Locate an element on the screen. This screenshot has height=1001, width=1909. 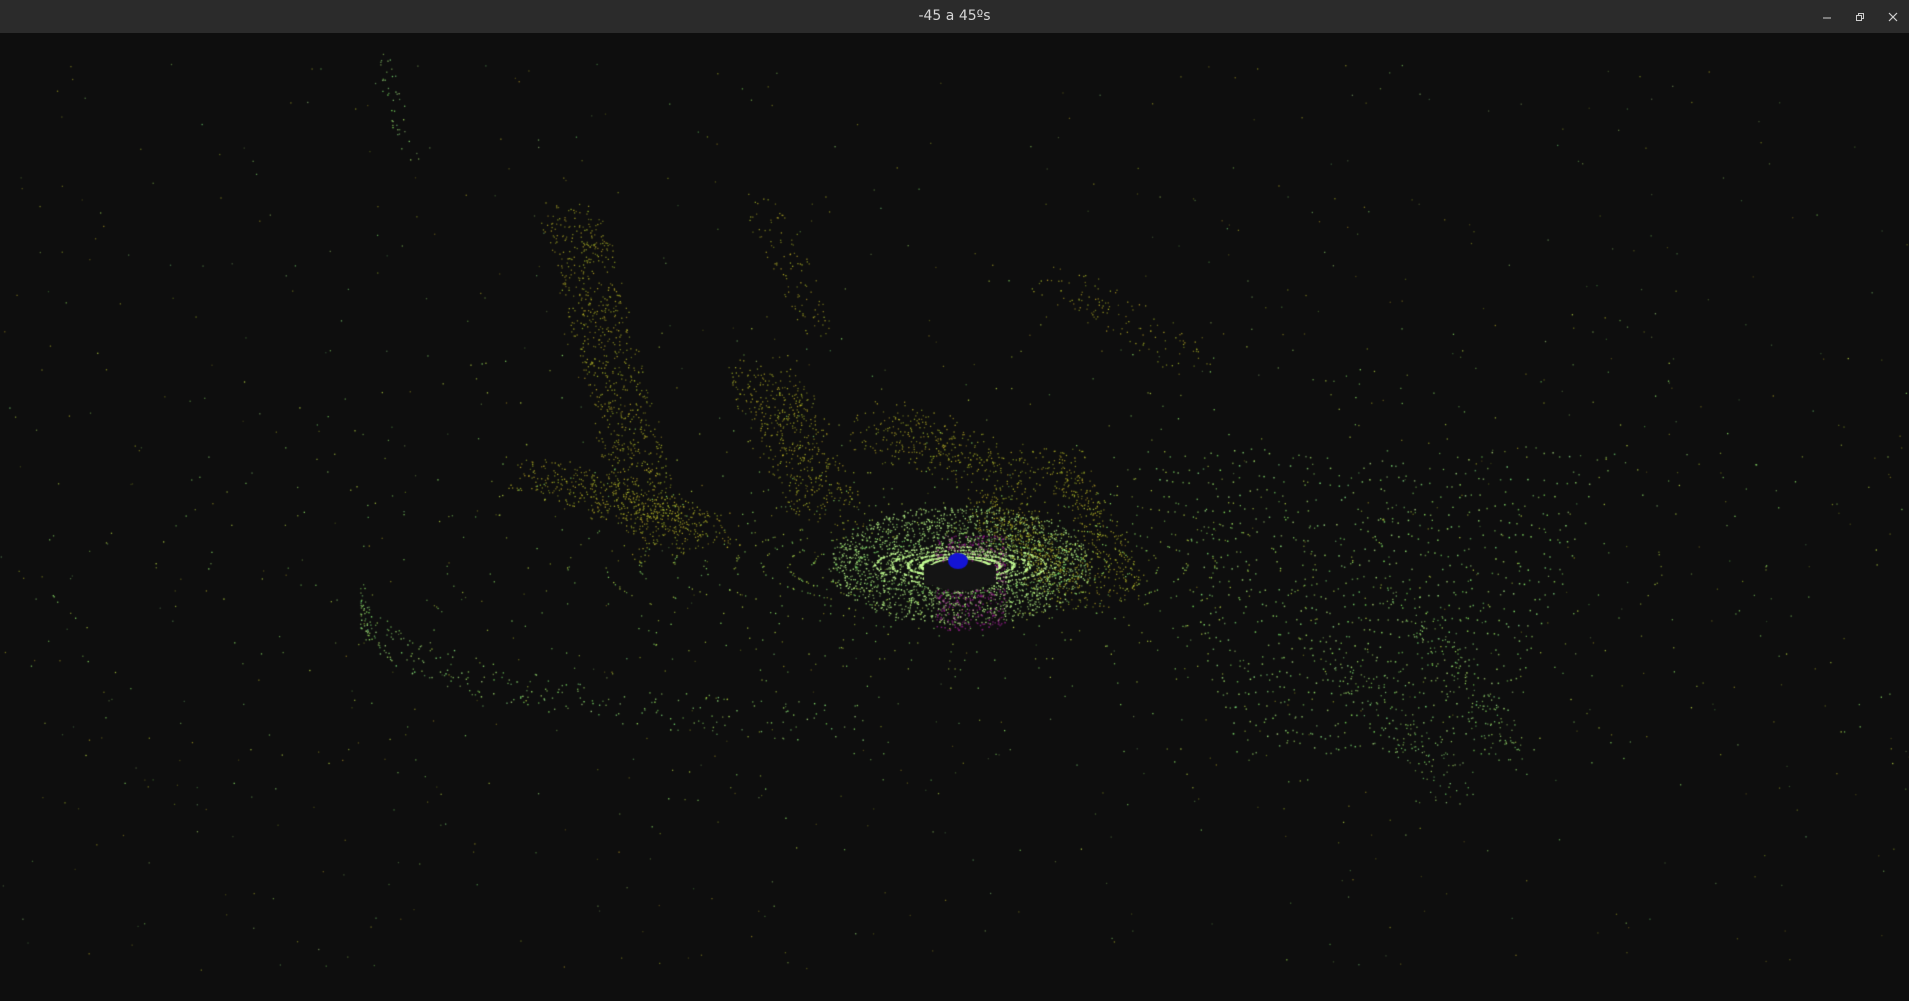
window-controls is located at coordinates (1859, 16).